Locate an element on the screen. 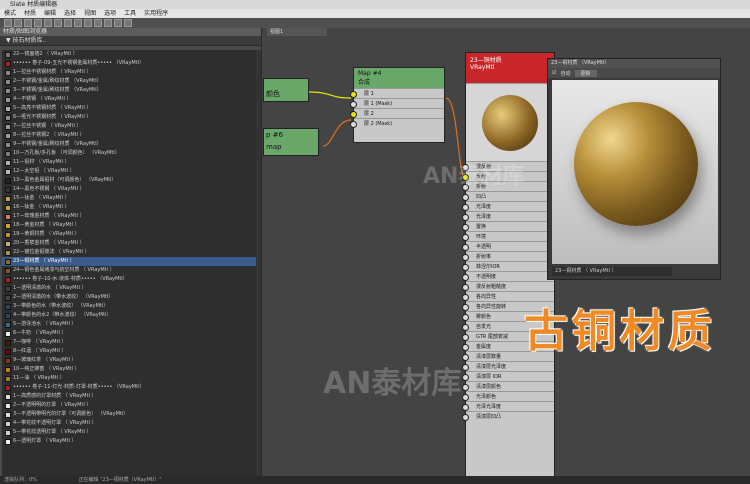 This screenshot has width=750, height=484. material-list-item: 22—镜面铬2 （ VRayMtl ） is located at coordinates (129, 54).